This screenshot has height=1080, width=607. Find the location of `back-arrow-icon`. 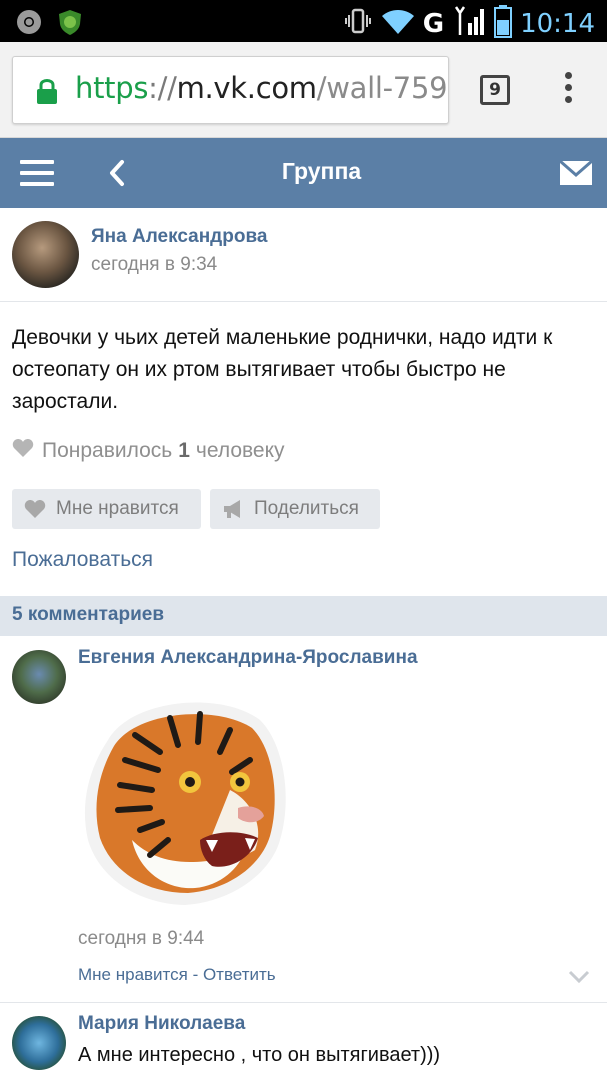

back-arrow-icon is located at coordinates (116, 175).